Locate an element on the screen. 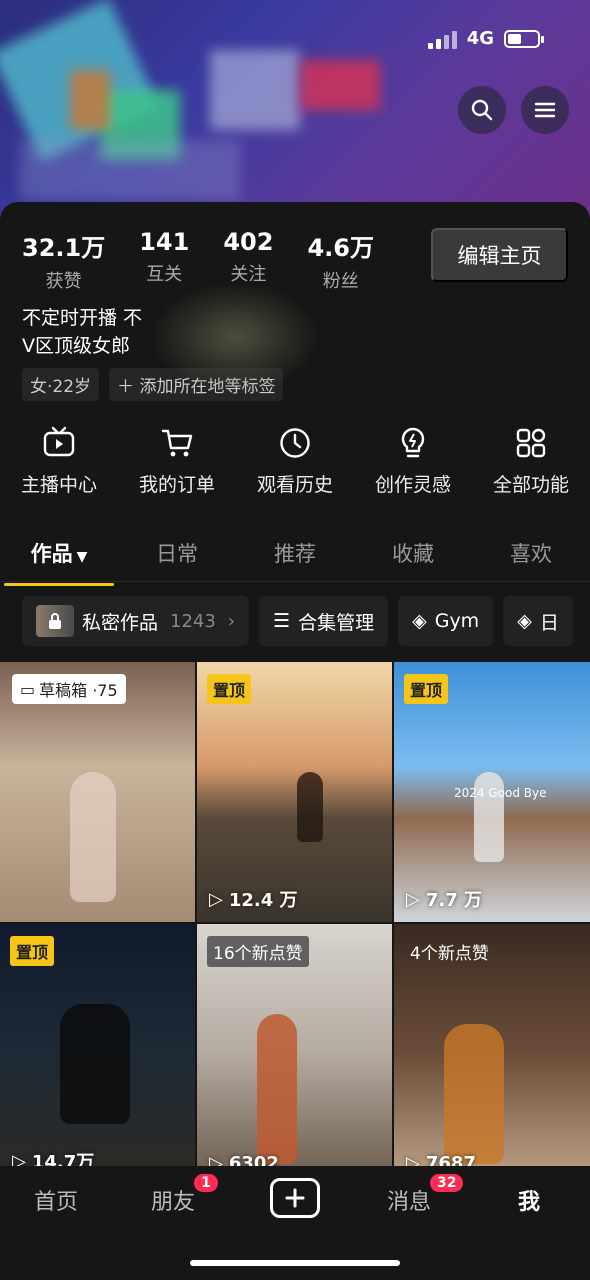 The image size is (590, 1280). menu-button is located at coordinates (545, 110).